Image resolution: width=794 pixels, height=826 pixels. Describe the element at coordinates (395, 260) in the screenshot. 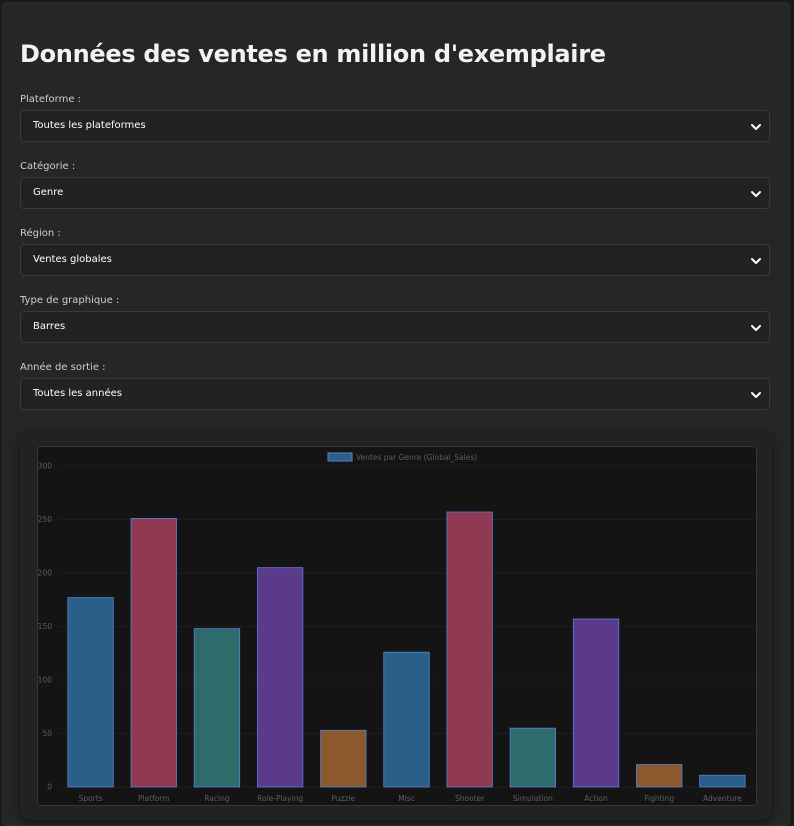

I see `region-select: Ventes globales` at that location.